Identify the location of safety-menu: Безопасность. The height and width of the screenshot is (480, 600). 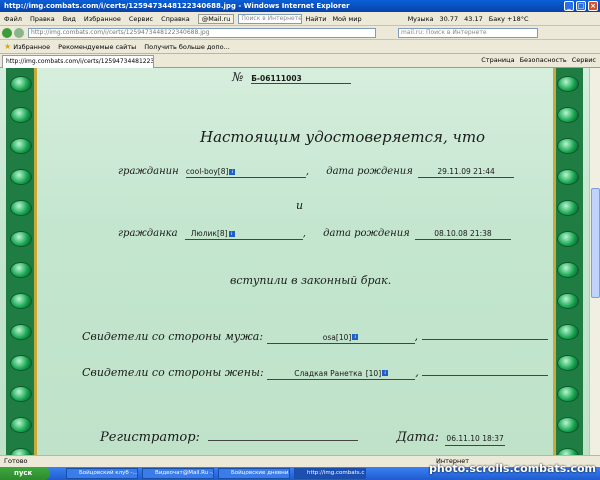
(543, 60).